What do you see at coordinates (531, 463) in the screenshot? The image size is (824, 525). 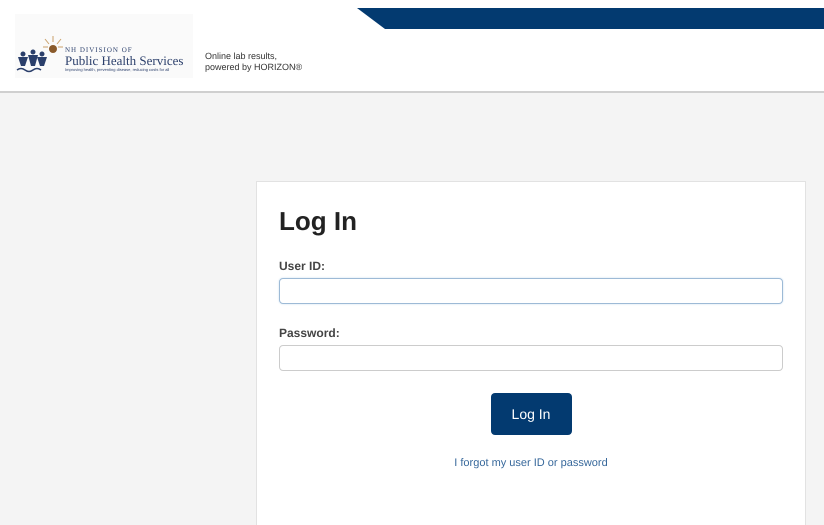 I see `forgot-credentials-link: I forgot my user ID or password` at bounding box center [531, 463].